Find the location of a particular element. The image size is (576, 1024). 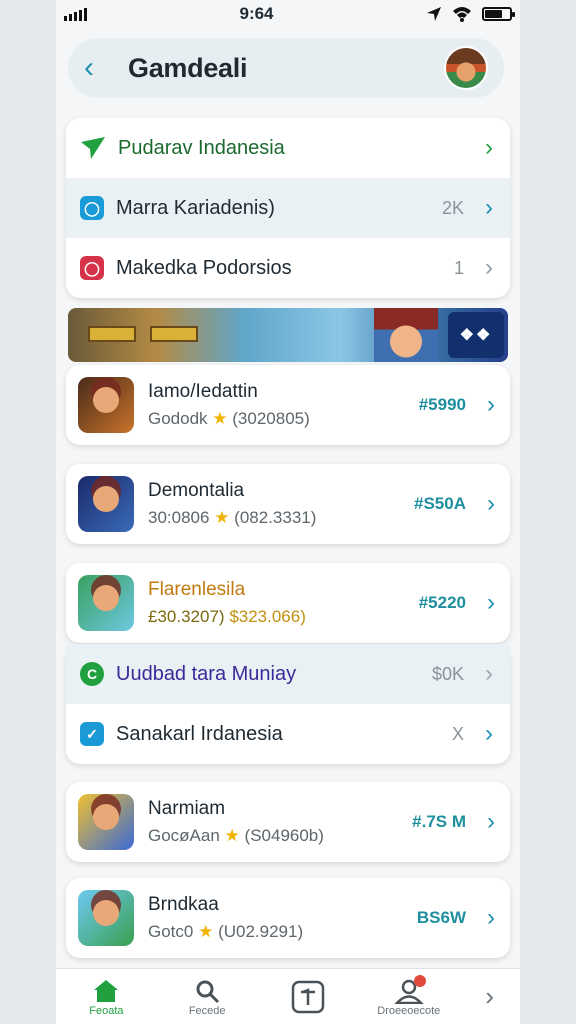

game-title: Brndkaa is located at coordinates (183, 904).